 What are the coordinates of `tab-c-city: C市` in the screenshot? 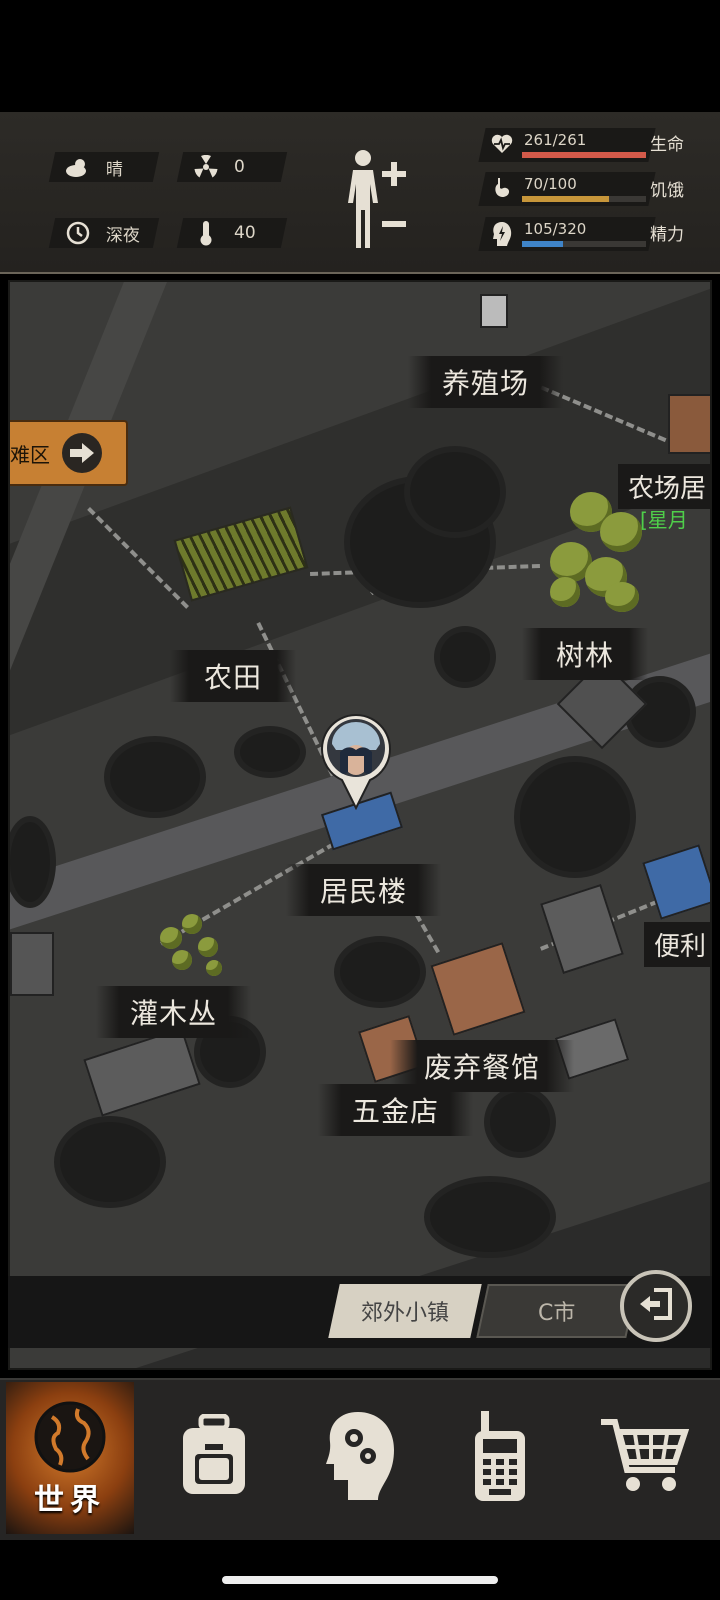 It's located at (557, 1311).